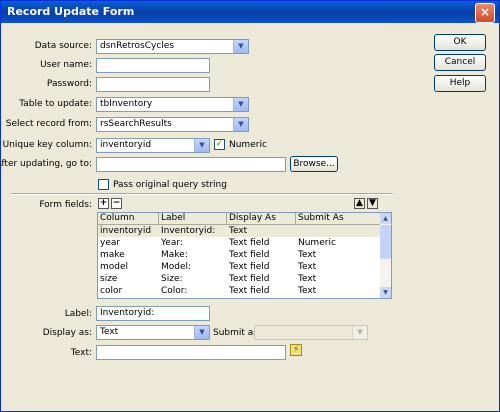 The height and width of the screenshot is (412, 500). What do you see at coordinates (153, 65) in the screenshot?
I see `user-name-input` at bounding box center [153, 65].